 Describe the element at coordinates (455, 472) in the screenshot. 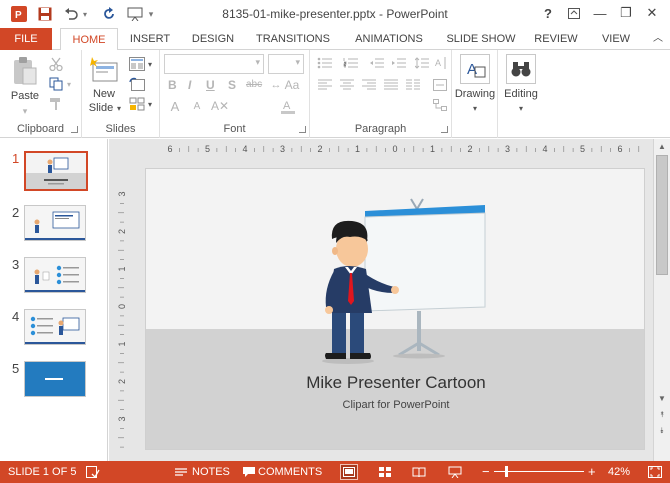

I see `slide-show-icon` at that location.